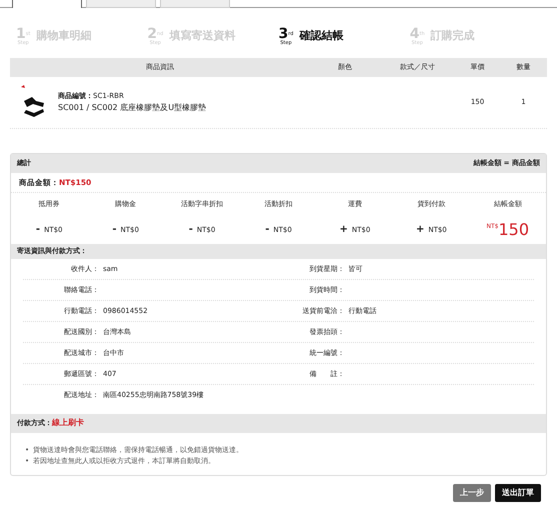 The width and height of the screenshot is (557, 505). What do you see at coordinates (518, 493) in the screenshot?
I see `nav-button: 送出訂單` at bounding box center [518, 493].